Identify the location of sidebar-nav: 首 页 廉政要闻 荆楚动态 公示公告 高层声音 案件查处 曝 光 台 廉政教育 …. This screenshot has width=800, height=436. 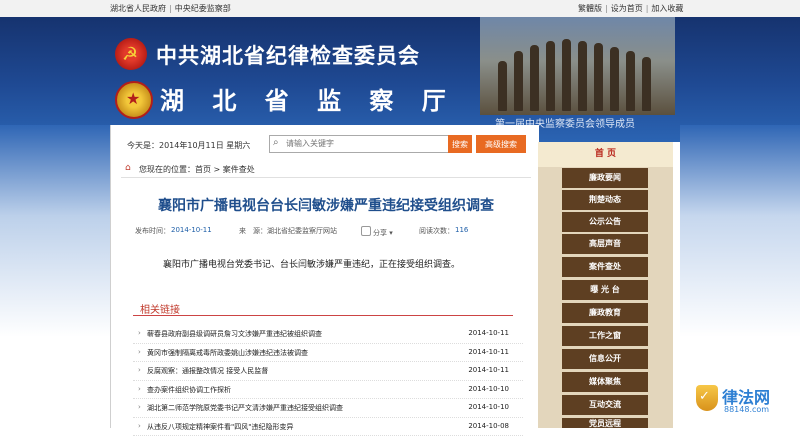
(605, 285).